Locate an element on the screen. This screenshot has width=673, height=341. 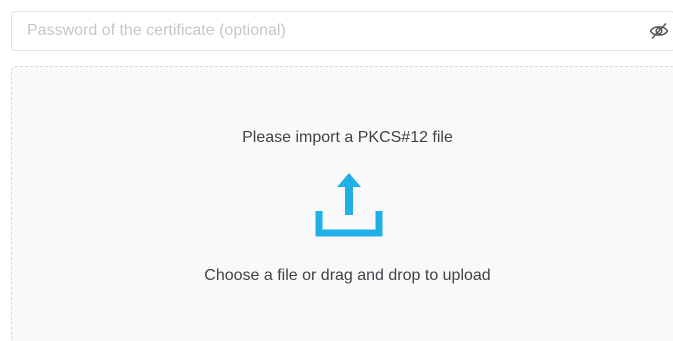
password-input is located at coordinates (322, 31).